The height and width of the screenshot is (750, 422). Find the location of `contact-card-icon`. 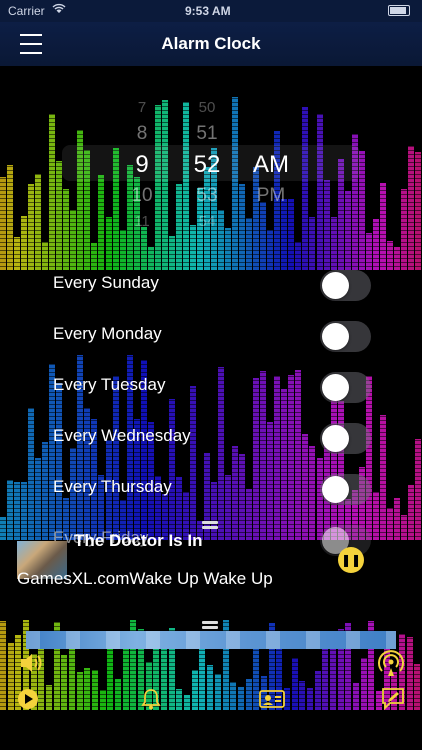

contact-card-icon is located at coordinates (272, 699).